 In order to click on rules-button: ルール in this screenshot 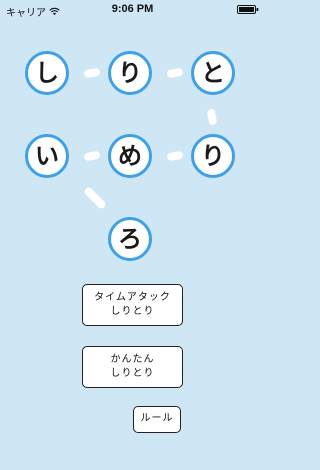, I will do `click(157, 419)`.